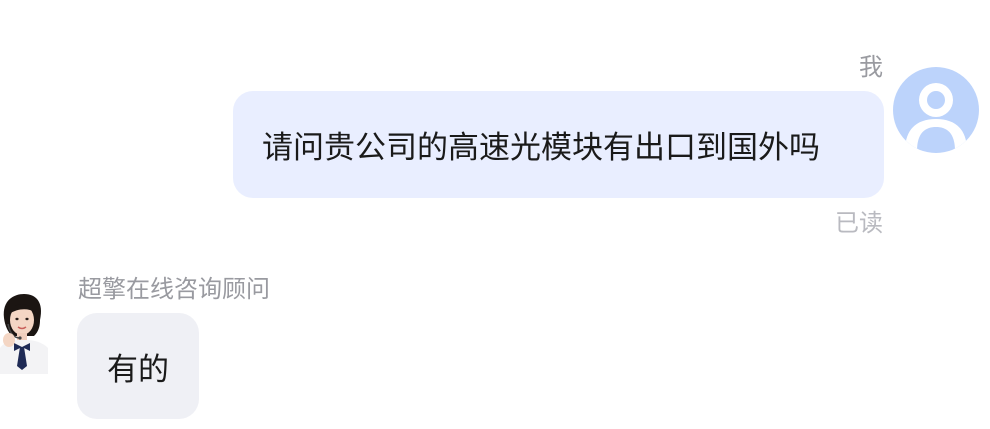  I want to click on sender-name-agent: 超擎在线咨询顾问, so click(174, 289).